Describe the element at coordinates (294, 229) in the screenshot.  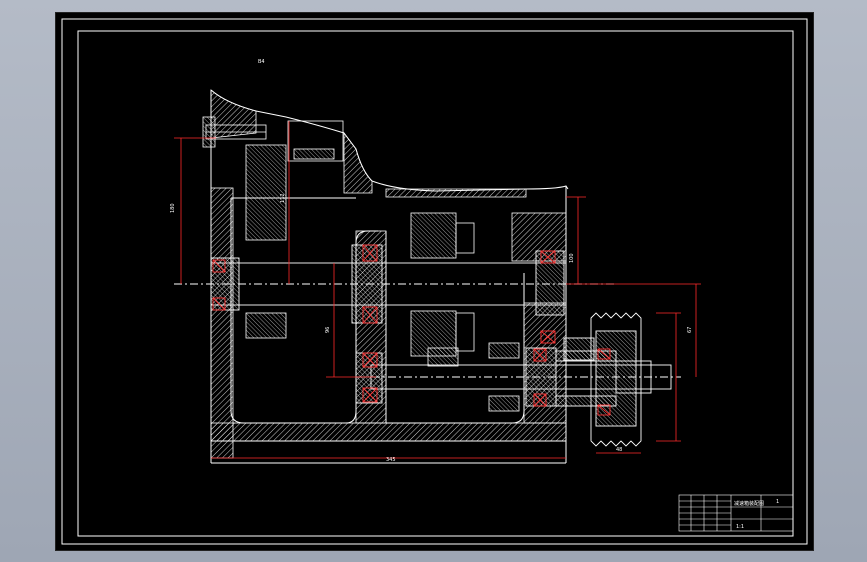
I see `upper-gear` at that location.